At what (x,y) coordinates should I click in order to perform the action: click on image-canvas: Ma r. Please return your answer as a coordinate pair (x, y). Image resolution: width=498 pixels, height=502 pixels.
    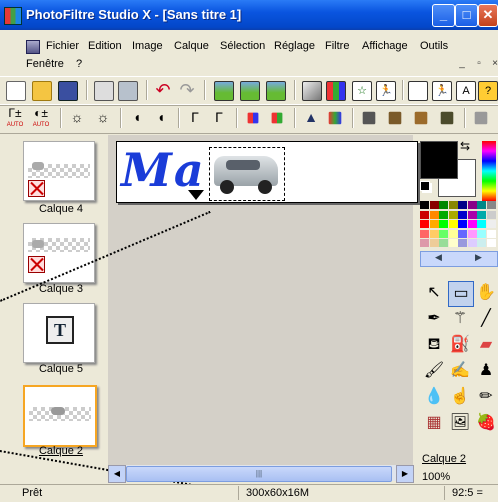
    Looking at the image, I should click on (267, 172).